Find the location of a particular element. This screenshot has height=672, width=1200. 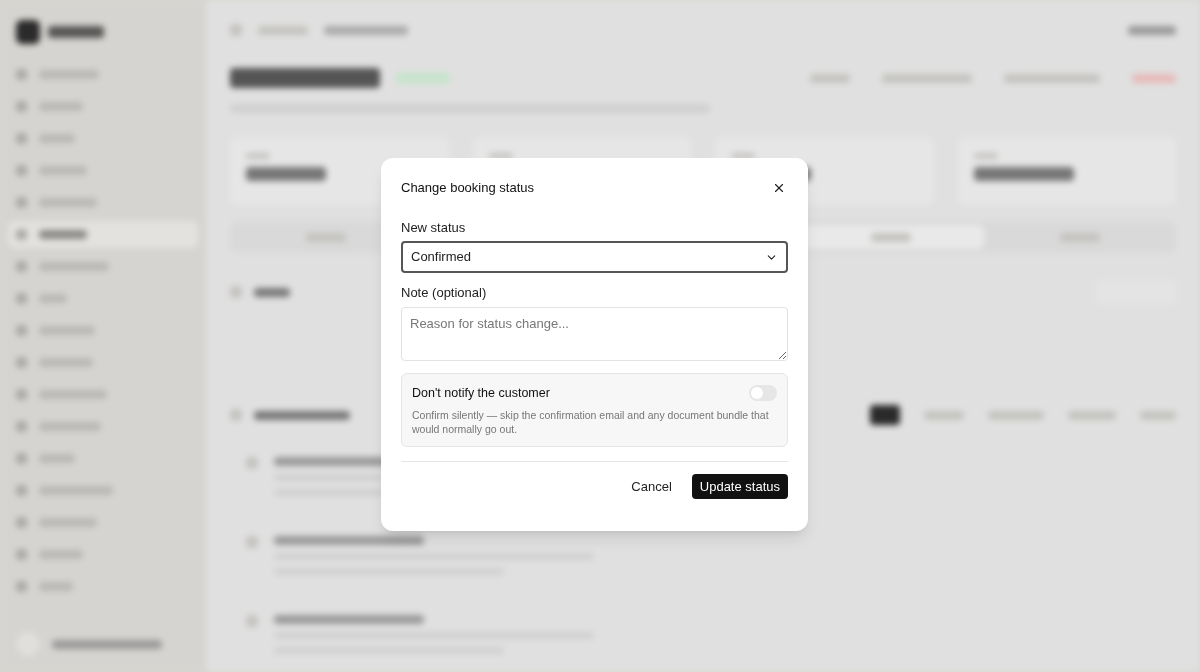

cancel-button: Cancel is located at coordinates (651, 487).